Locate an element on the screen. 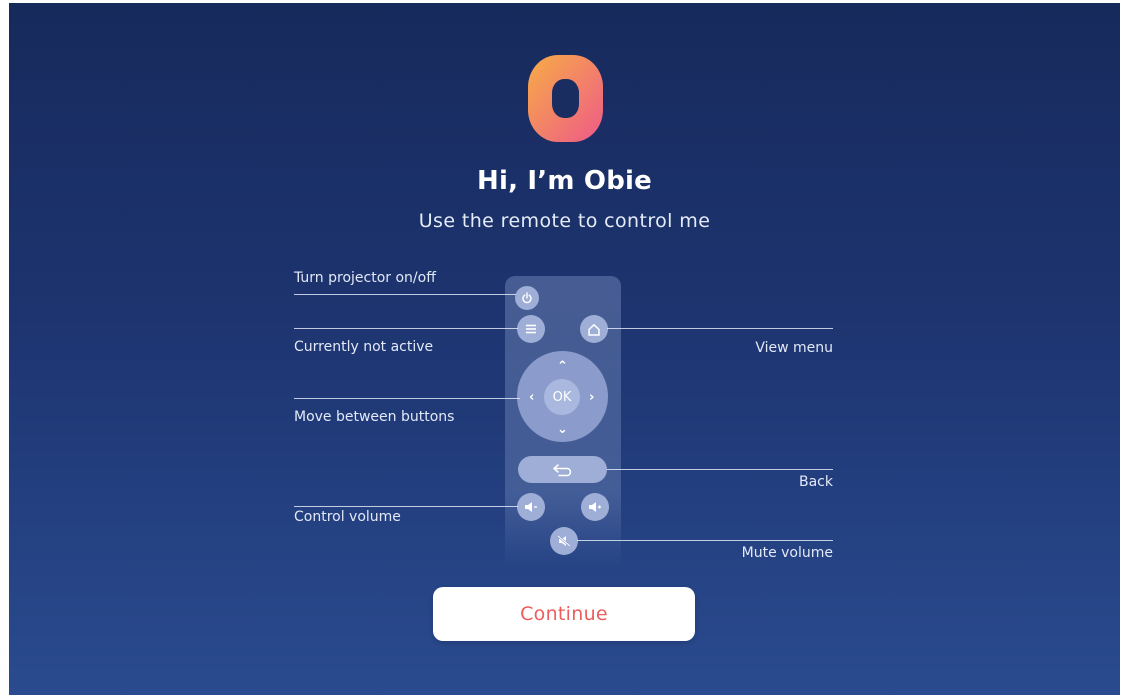  mute-label: Mute volume is located at coordinates (787, 553).